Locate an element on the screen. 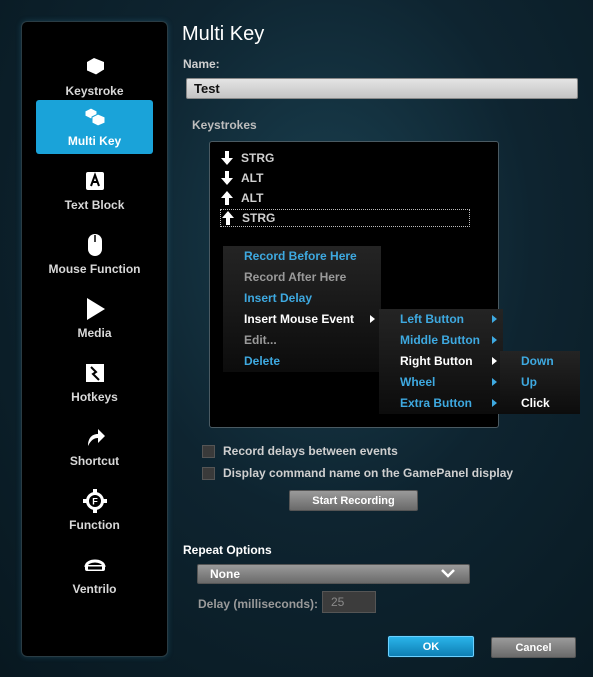 The height and width of the screenshot is (677, 593). menu-item-wheel: Wheel is located at coordinates (441, 382).